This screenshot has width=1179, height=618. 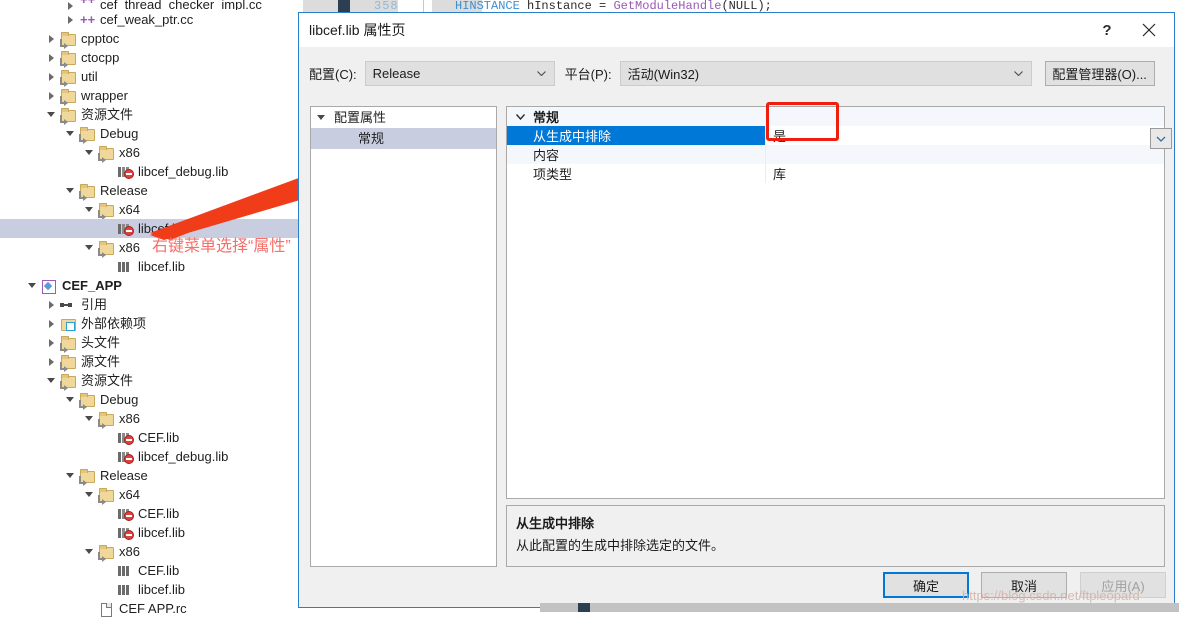 What do you see at coordinates (150, 77) in the screenshot?
I see `tree-item-util: util` at bounding box center [150, 77].